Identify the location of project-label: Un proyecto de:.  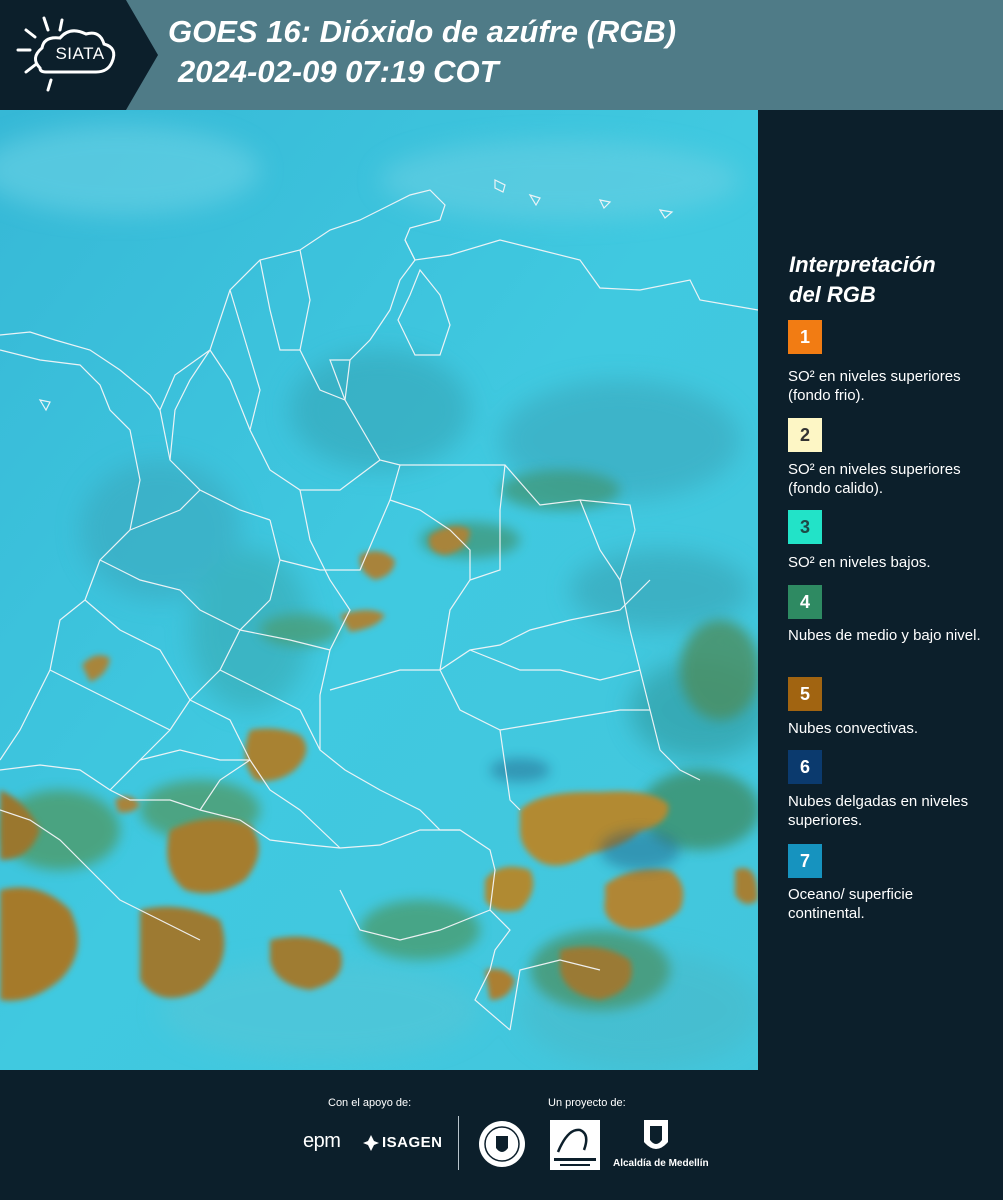
(587, 1103).